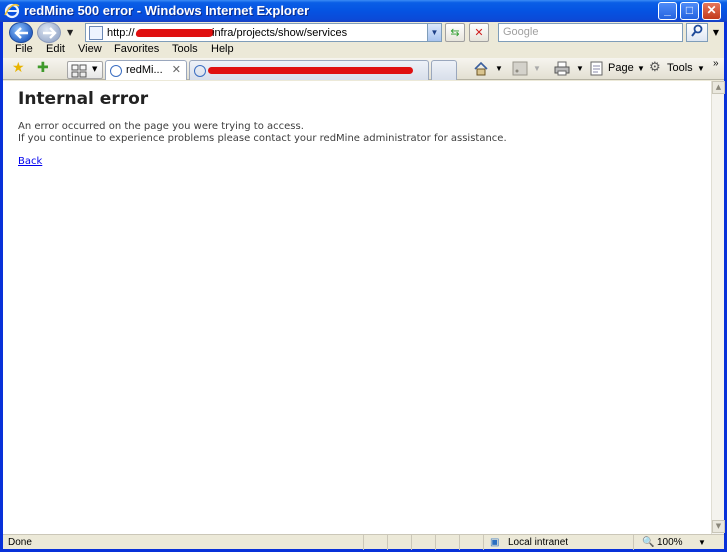 The width and height of the screenshot is (727, 552). What do you see at coordinates (641, 68) in the screenshot?
I see `page-dropdown-icon: ▼` at bounding box center [641, 68].